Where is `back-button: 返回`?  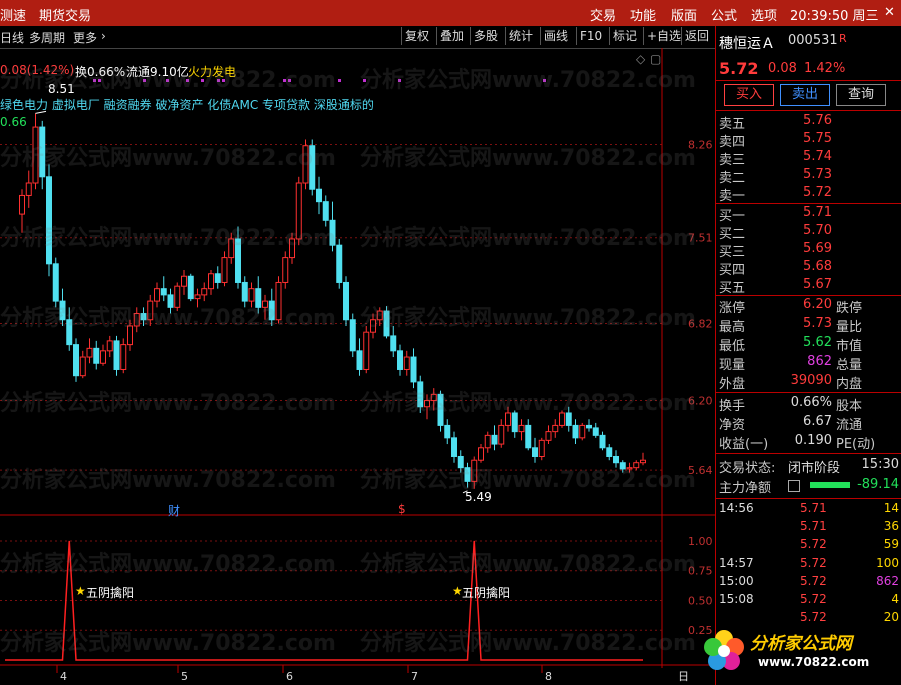 back-button: 返回 is located at coordinates (696, 36).